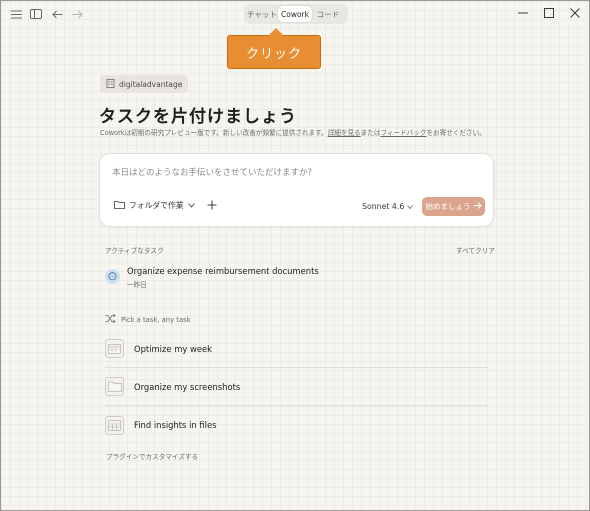  What do you see at coordinates (134, 251) in the screenshot?
I see `active-tasks-label: アクティブなタスク` at bounding box center [134, 251].